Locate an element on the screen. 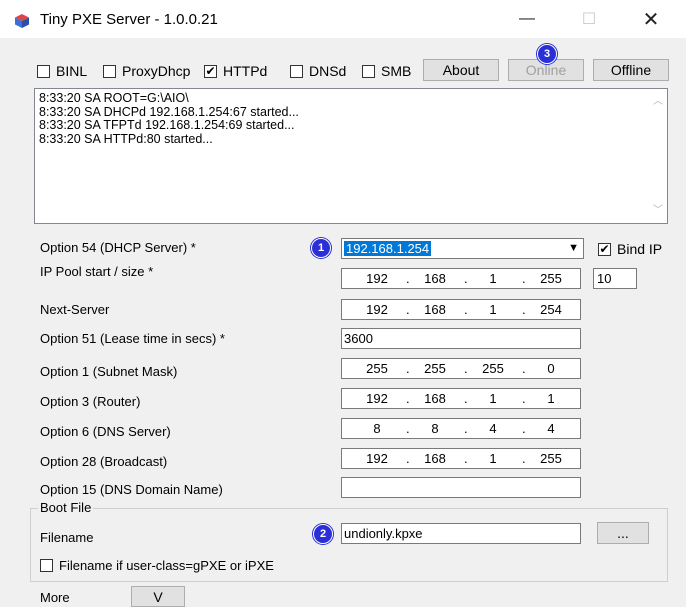 Image resolution: width=686 pixels, height=607 pixels. opt6-label: Option 6 (DNS Server) is located at coordinates (105, 431).